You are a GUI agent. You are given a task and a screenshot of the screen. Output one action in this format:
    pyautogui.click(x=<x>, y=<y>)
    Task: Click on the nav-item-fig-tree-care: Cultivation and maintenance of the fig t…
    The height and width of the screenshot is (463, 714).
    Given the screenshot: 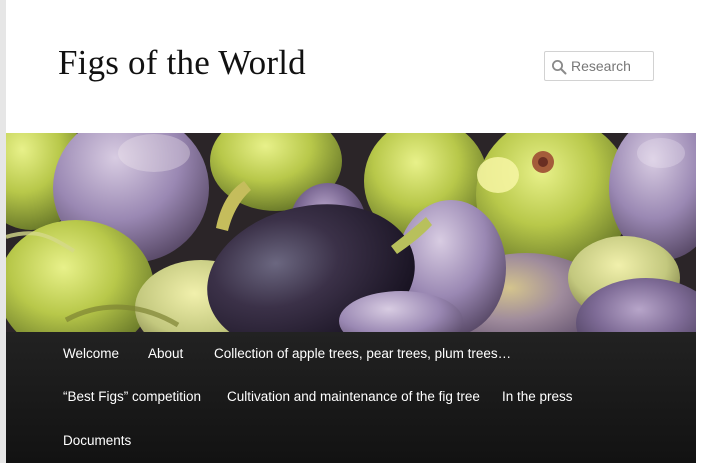 What is the action you would take?
    pyautogui.click(x=353, y=397)
    